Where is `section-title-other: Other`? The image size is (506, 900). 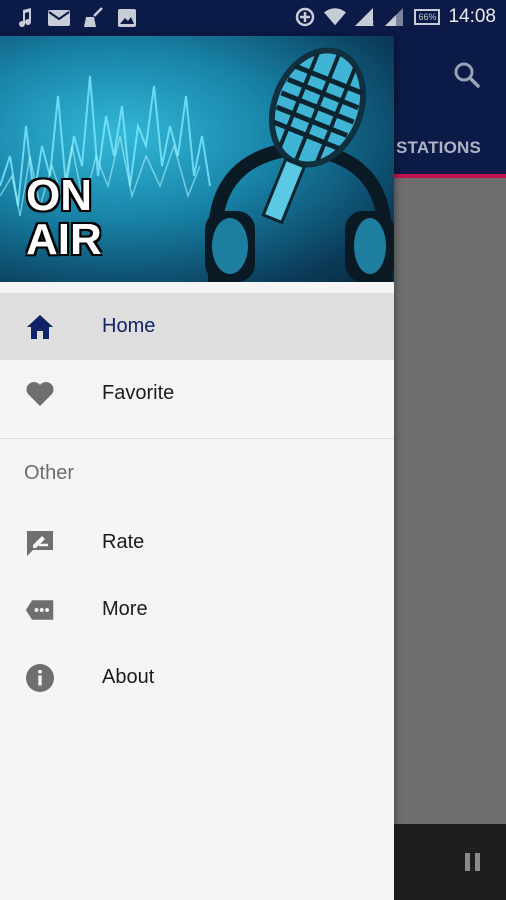
section-title-other: Other is located at coordinates (49, 473).